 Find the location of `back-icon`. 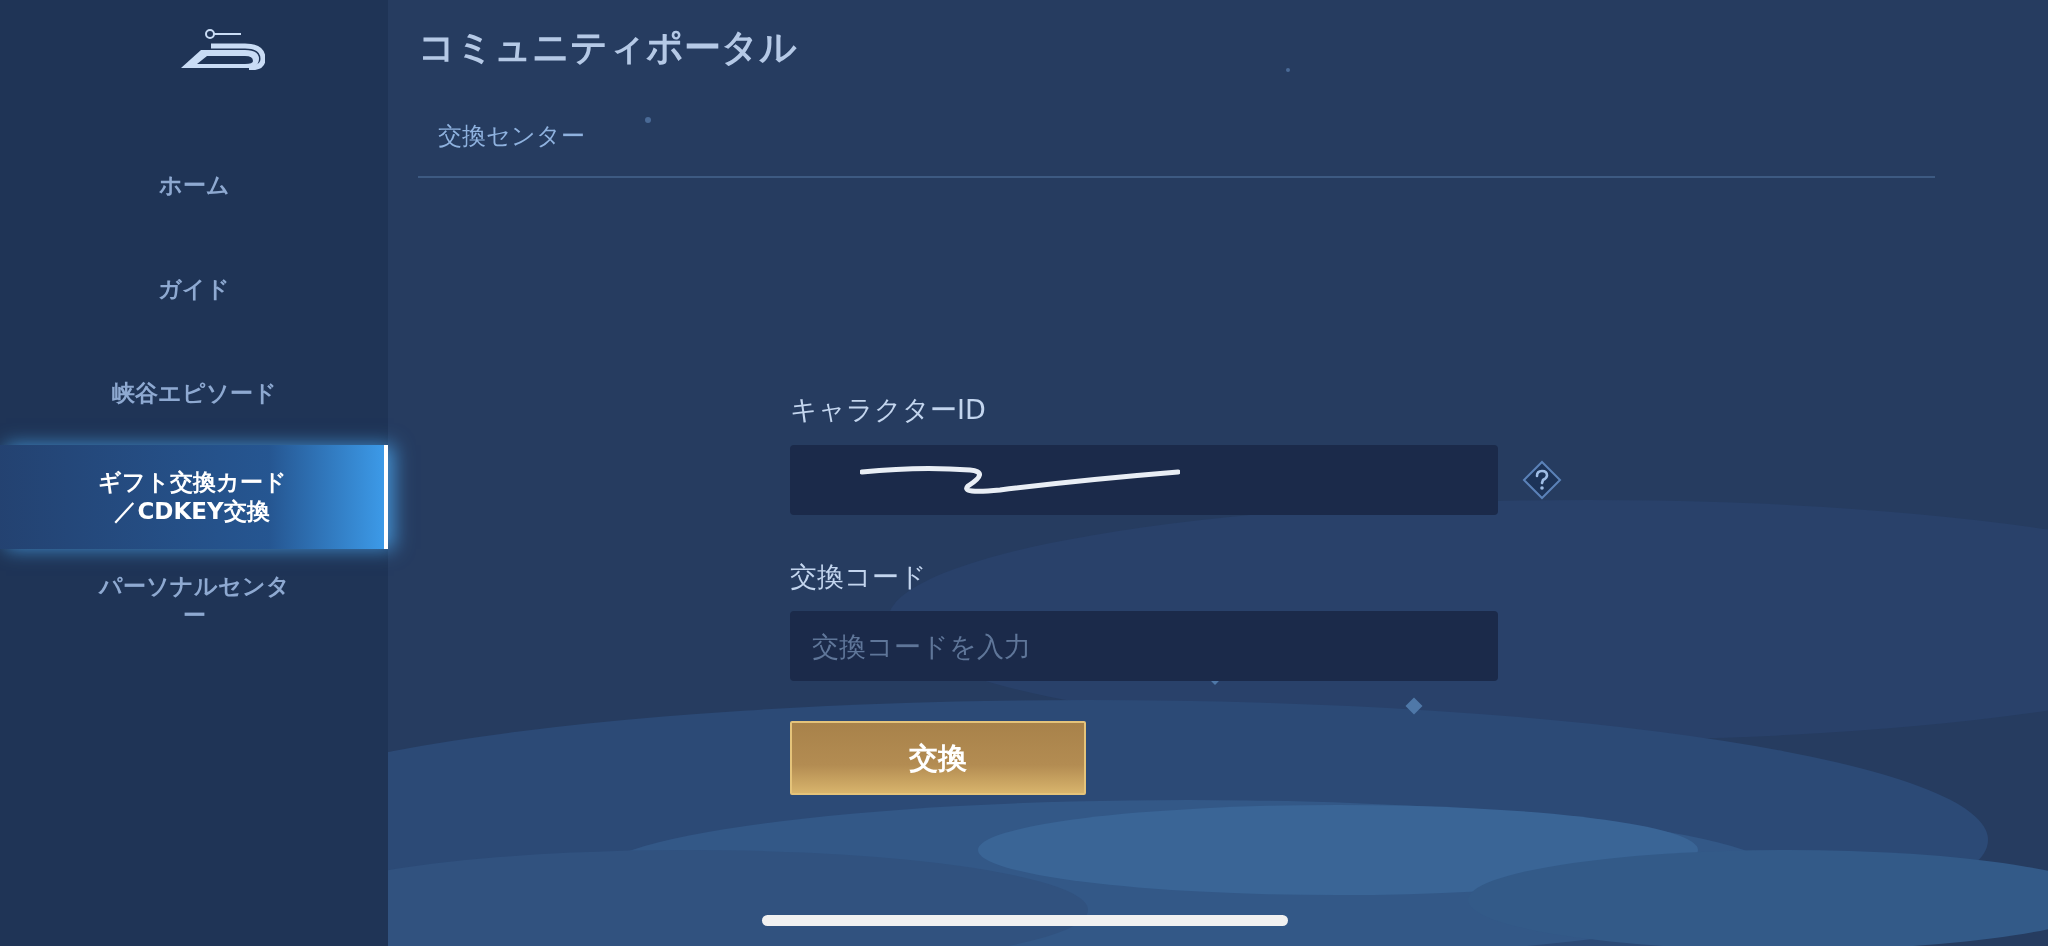

back-icon is located at coordinates (222, 49).